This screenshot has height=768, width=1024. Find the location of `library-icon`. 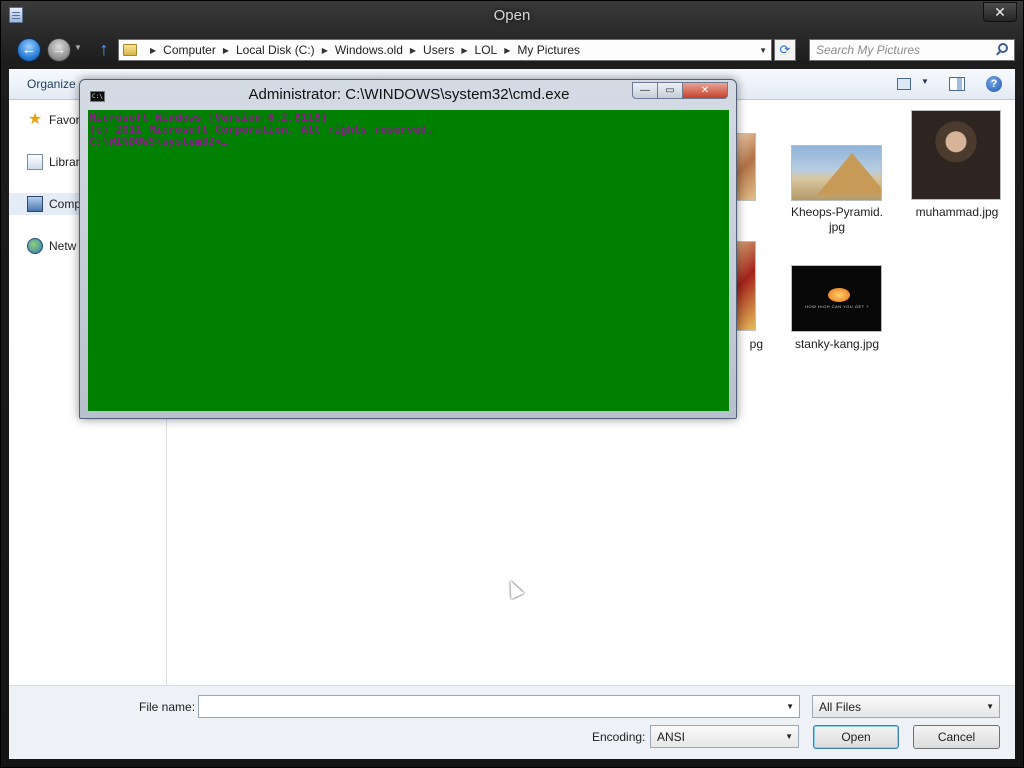

library-icon is located at coordinates (35, 162).